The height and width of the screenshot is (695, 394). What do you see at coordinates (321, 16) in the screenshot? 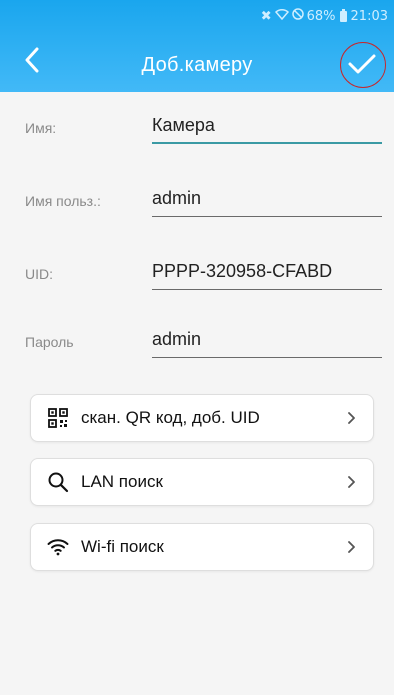
I see `battery-percent: 68%` at bounding box center [321, 16].